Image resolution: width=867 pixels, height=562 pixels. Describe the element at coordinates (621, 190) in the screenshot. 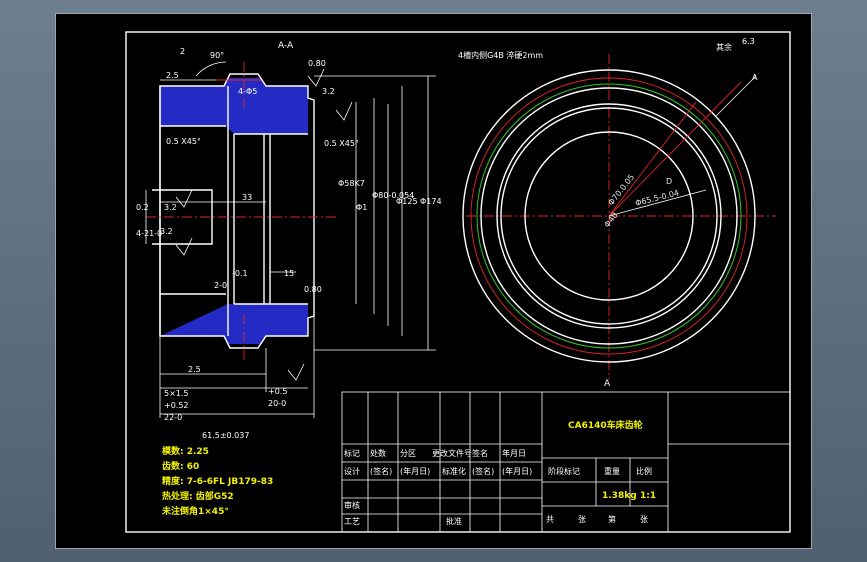

I see `dim-circ1: Φ70.0.05` at that location.